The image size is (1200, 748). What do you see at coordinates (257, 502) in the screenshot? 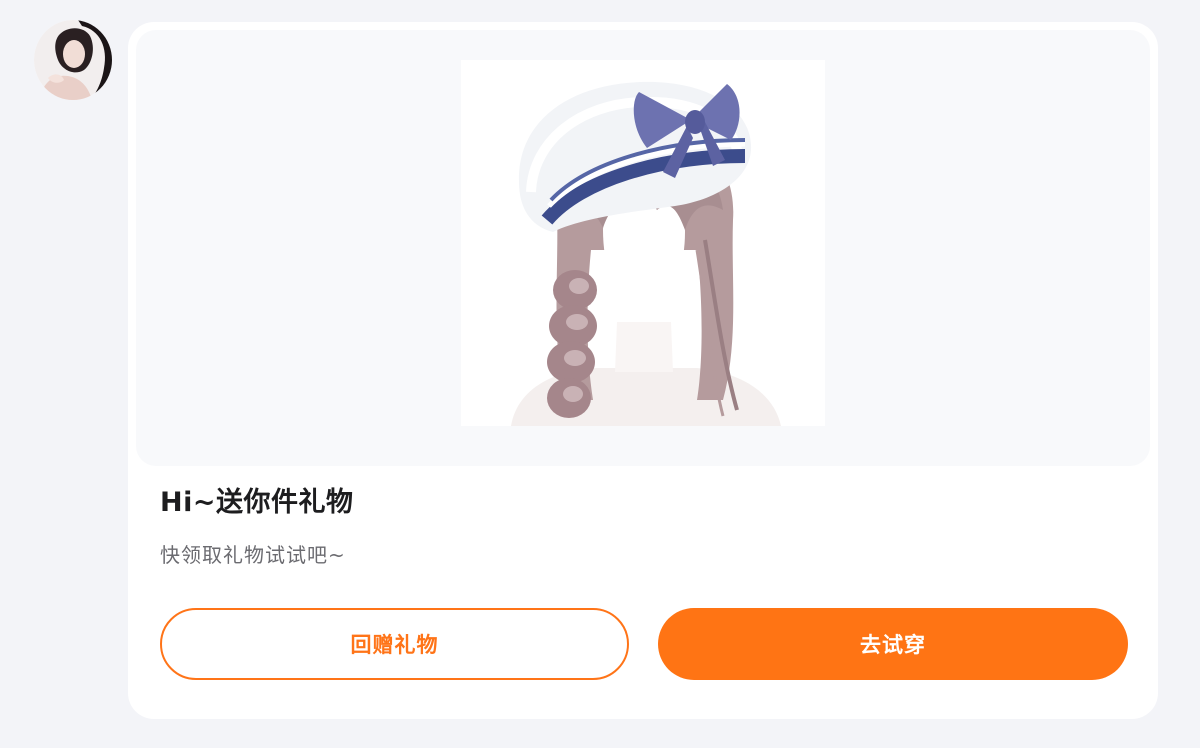
I see `gift-title: Hi~送你件礼物` at bounding box center [257, 502].